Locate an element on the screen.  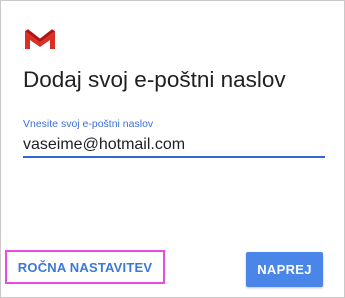
gmail-logo-icon is located at coordinates (40, 39).